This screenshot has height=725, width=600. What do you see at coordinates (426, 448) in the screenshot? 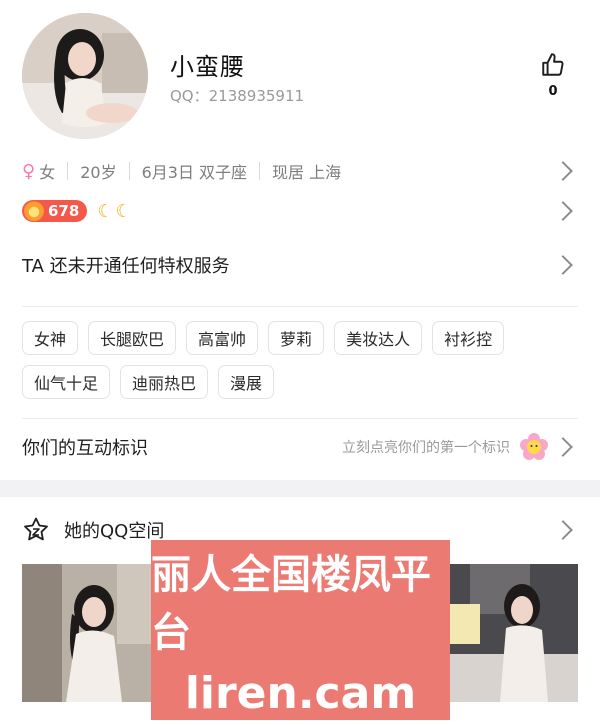
I see `interaction-hint: 立刻点亮你们的第一个标识` at bounding box center [426, 448].